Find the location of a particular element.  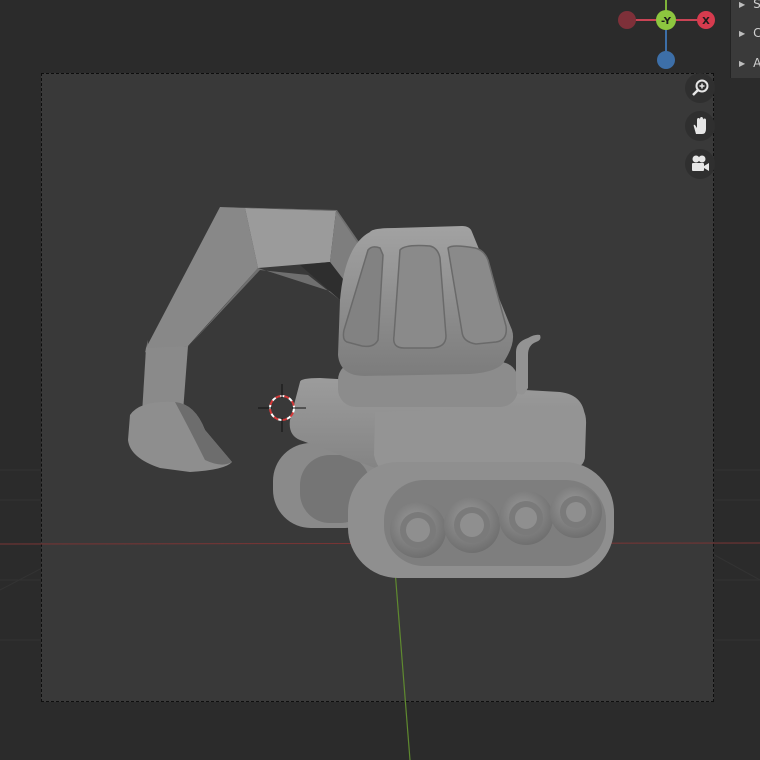

cab-window-center is located at coordinates (419, 296).